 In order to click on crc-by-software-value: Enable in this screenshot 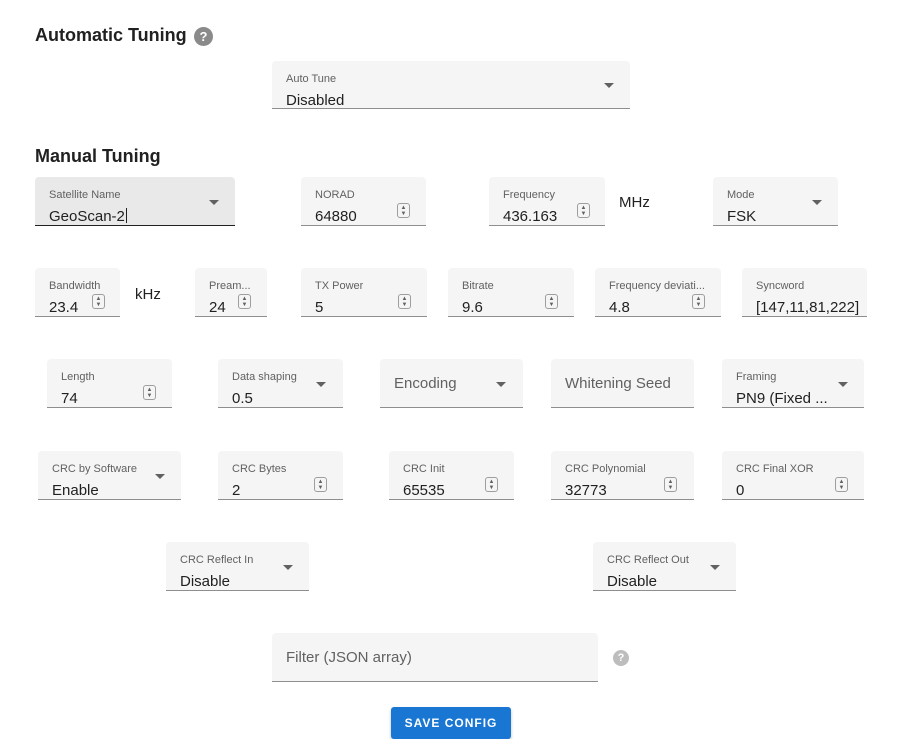, I will do `click(75, 490)`.